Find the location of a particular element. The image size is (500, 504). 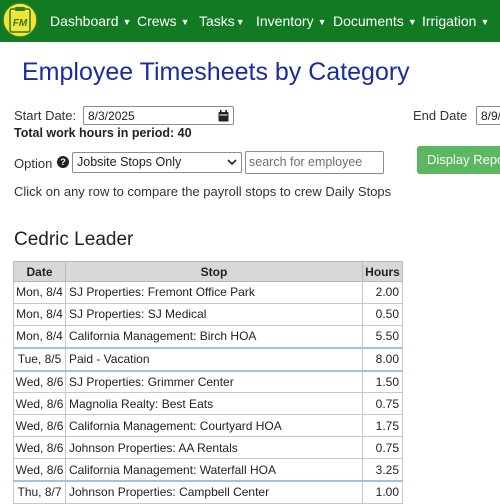

nav-inventory: Inventory ▼ is located at coordinates (291, 21).